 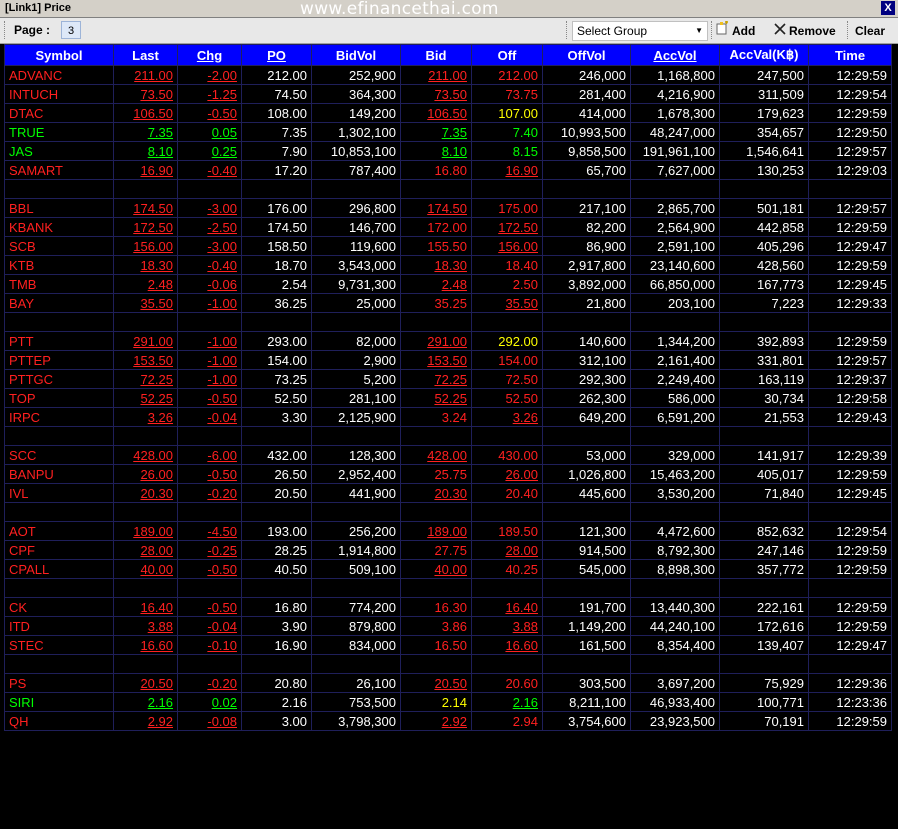 I want to click on column-header-accval-k: AccVal(K฿), so click(x=764, y=55).